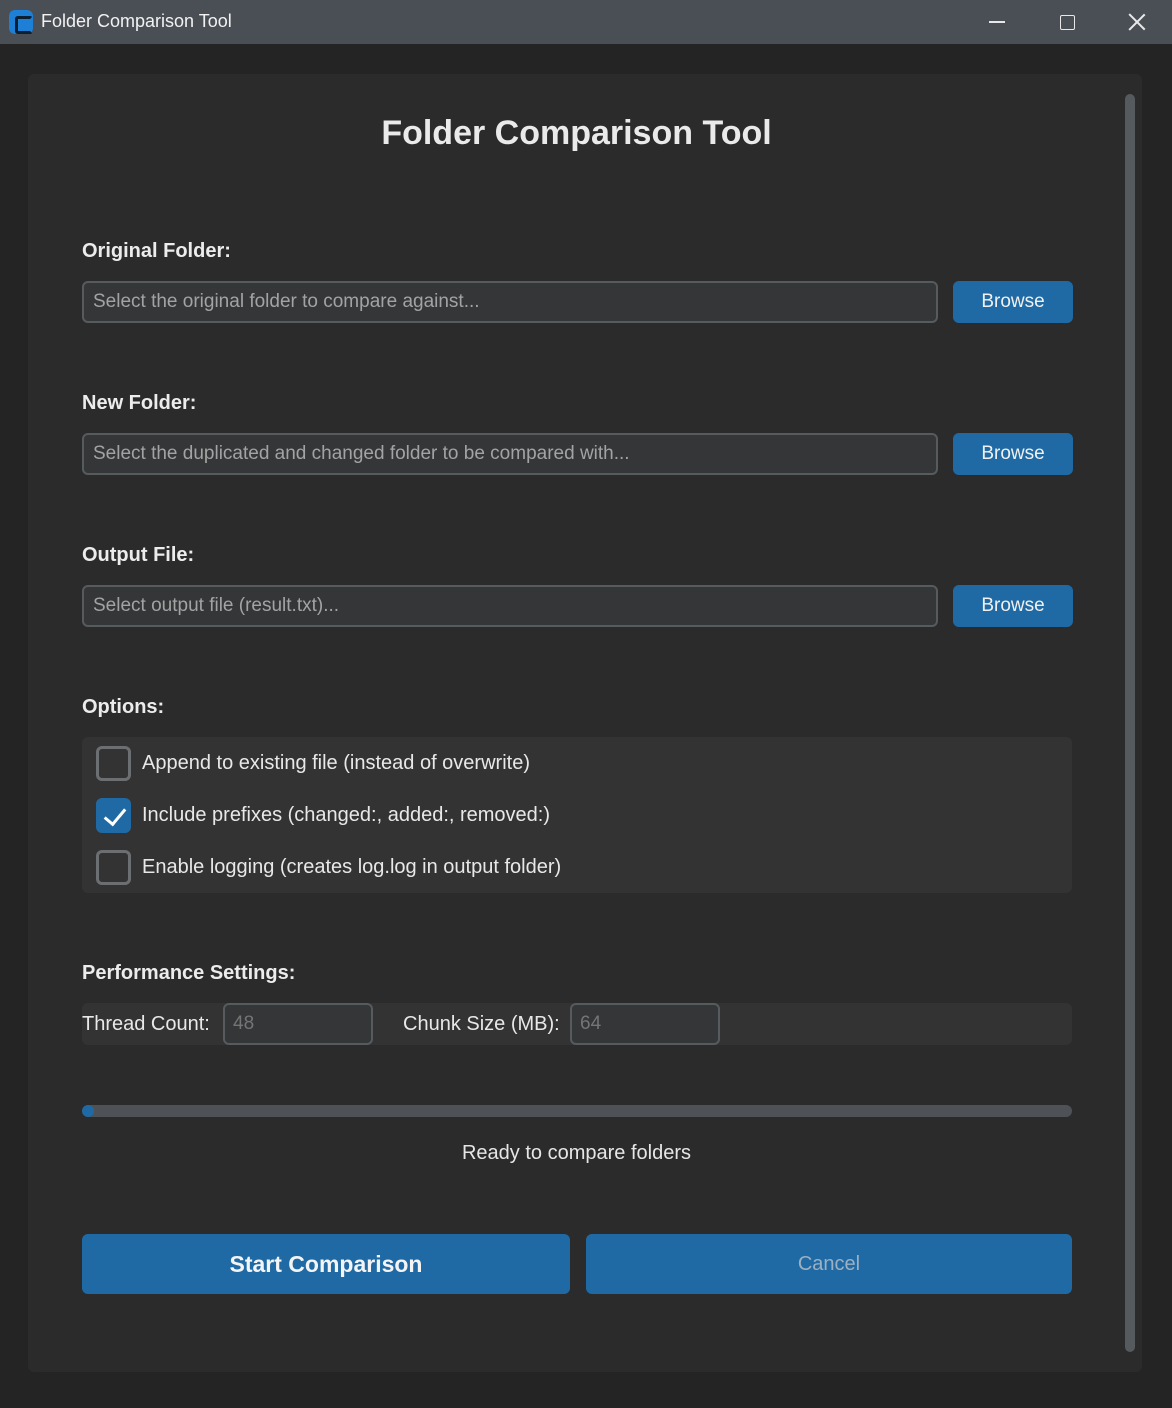 This screenshot has height=1408, width=1172. What do you see at coordinates (510, 606) in the screenshot?
I see `output-file-input` at bounding box center [510, 606].